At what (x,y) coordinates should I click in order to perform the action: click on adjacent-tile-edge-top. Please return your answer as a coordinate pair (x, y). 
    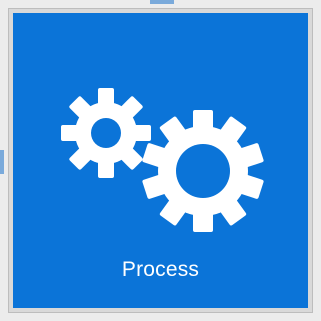
    Looking at the image, I should click on (162, 2).